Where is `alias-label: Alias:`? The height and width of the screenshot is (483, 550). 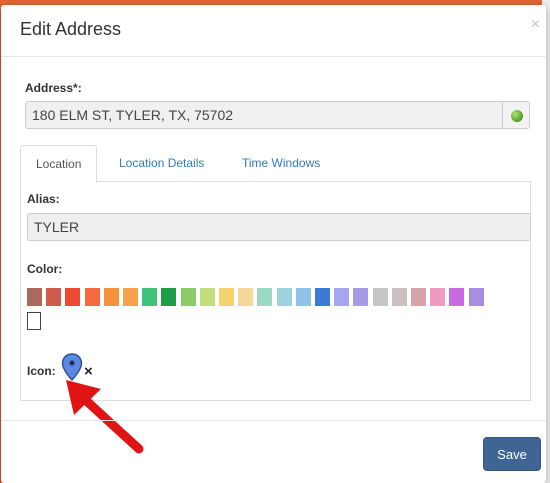 alias-label: Alias: is located at coordinates (43, 199).